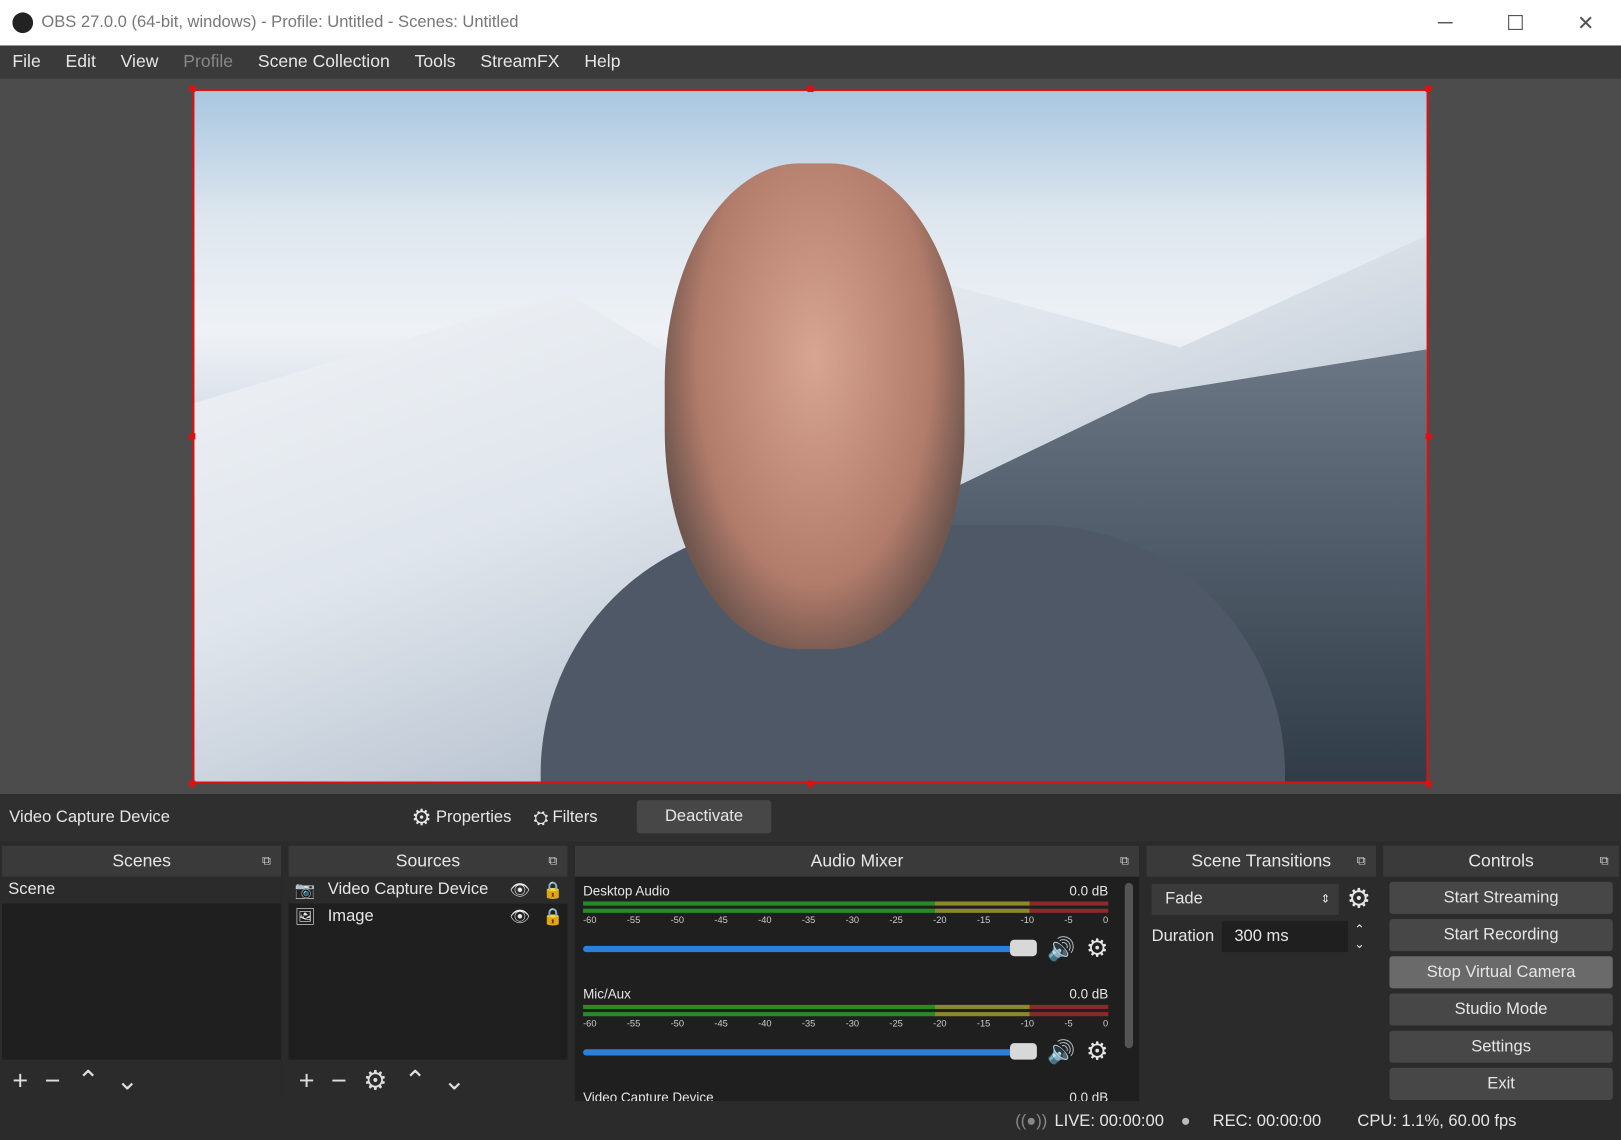  Describe the element at coordinates (1445, 22) in the screenshot. I see `minimize-button: ─` at that location.